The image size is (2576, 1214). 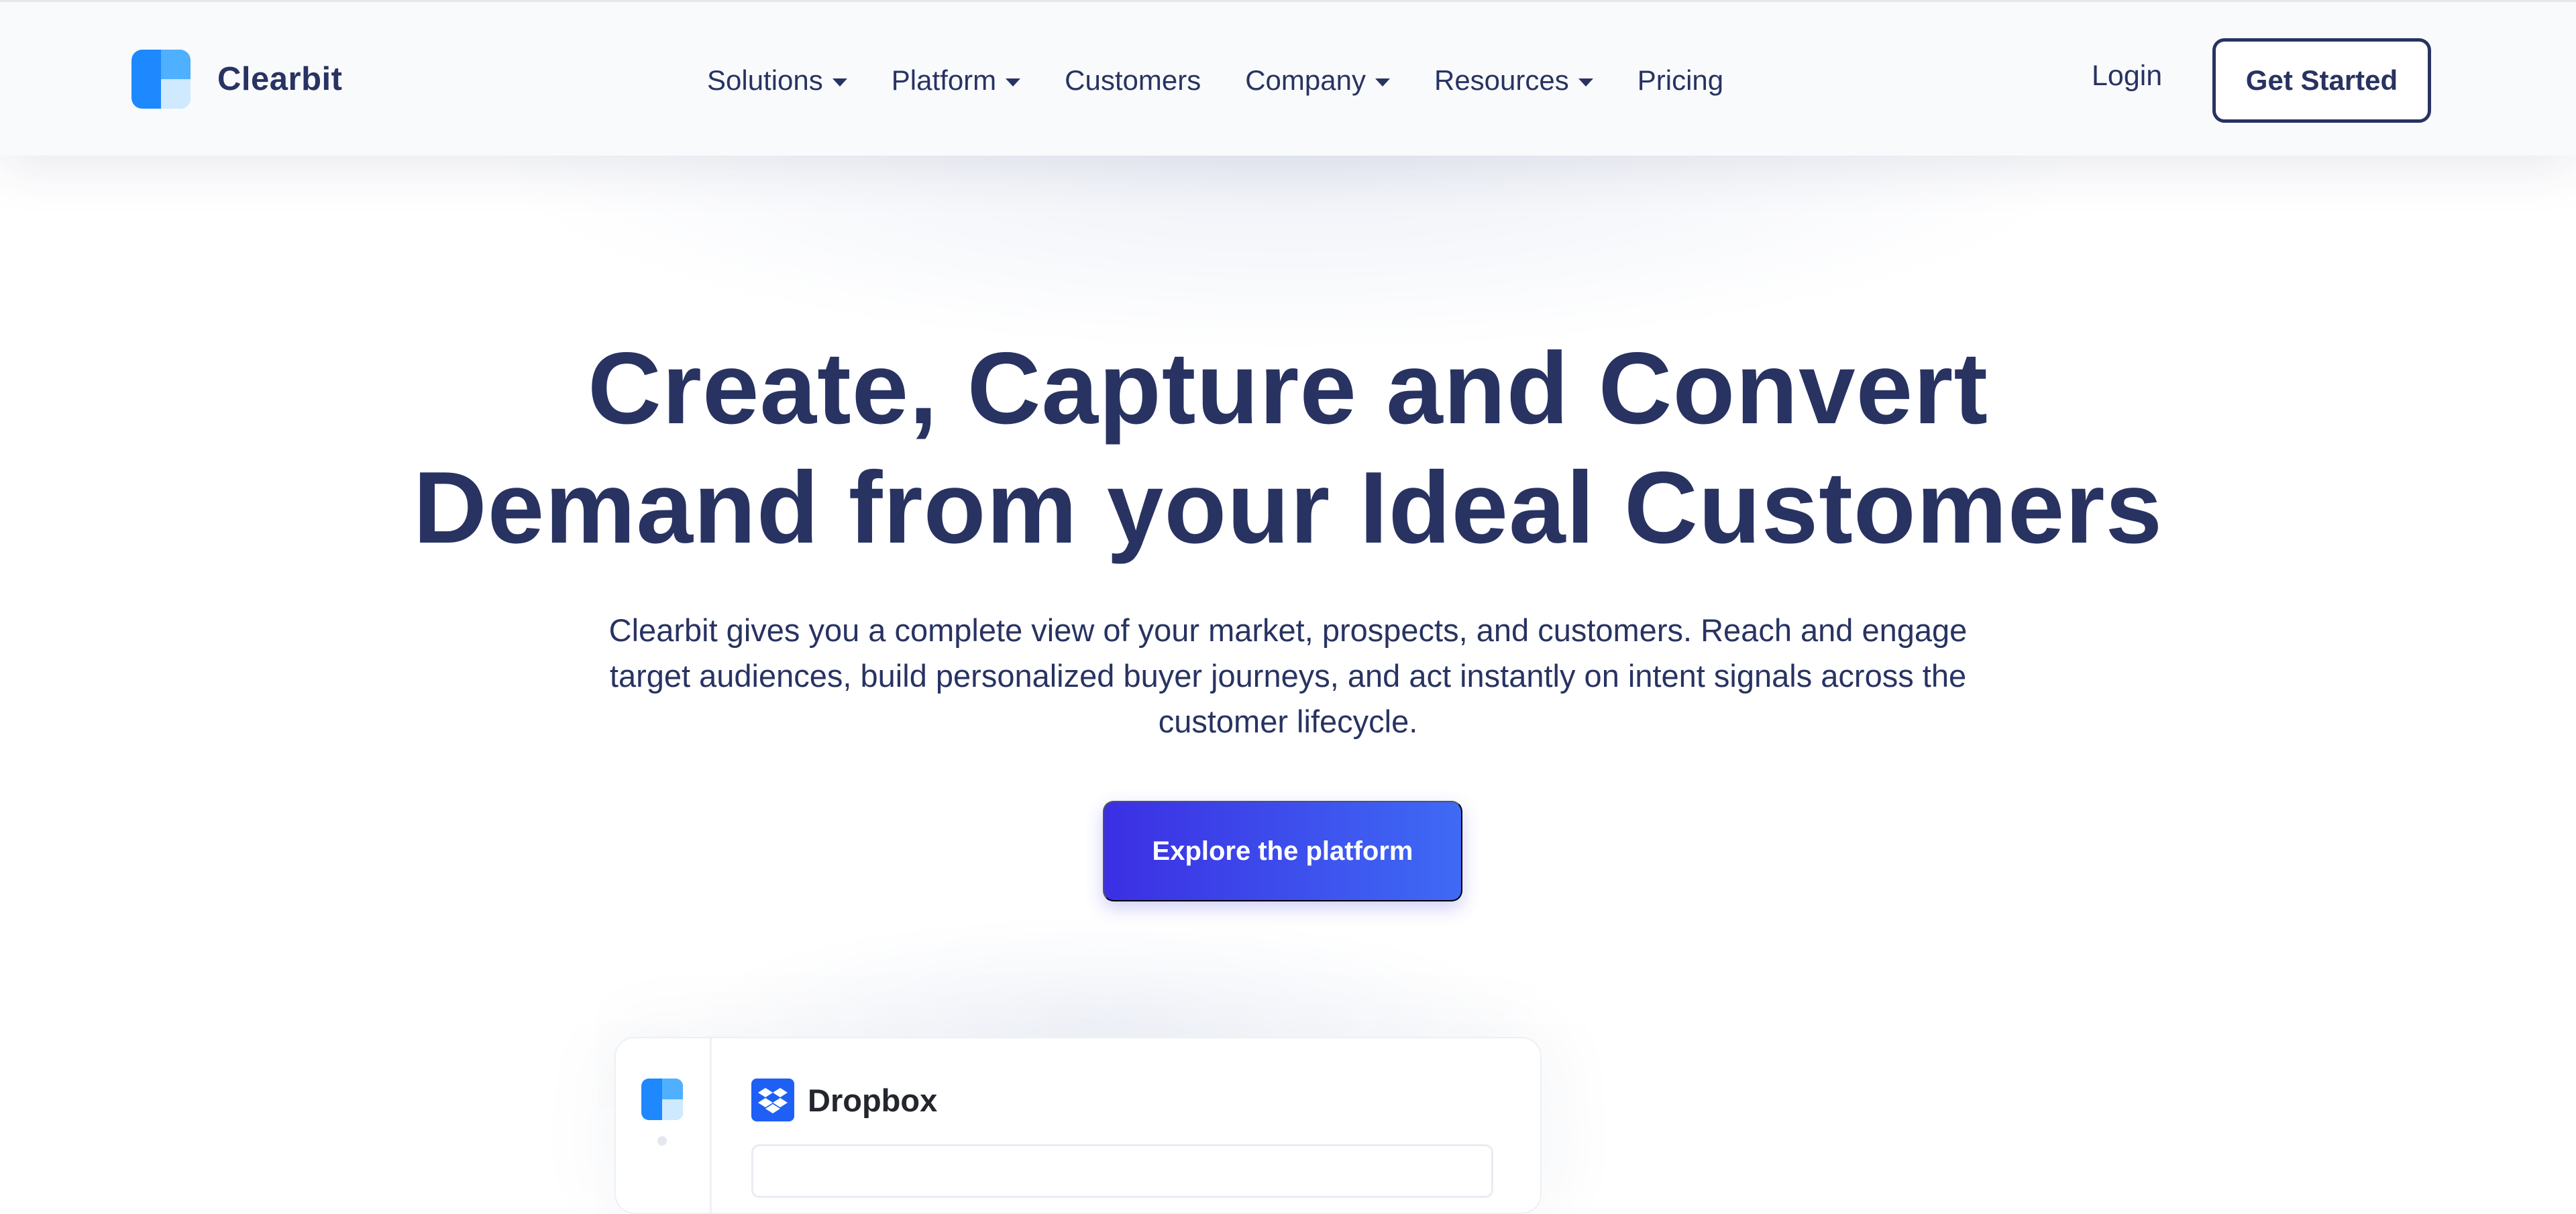 I want to click on login-link: Login, so click(x=2127, y=76).